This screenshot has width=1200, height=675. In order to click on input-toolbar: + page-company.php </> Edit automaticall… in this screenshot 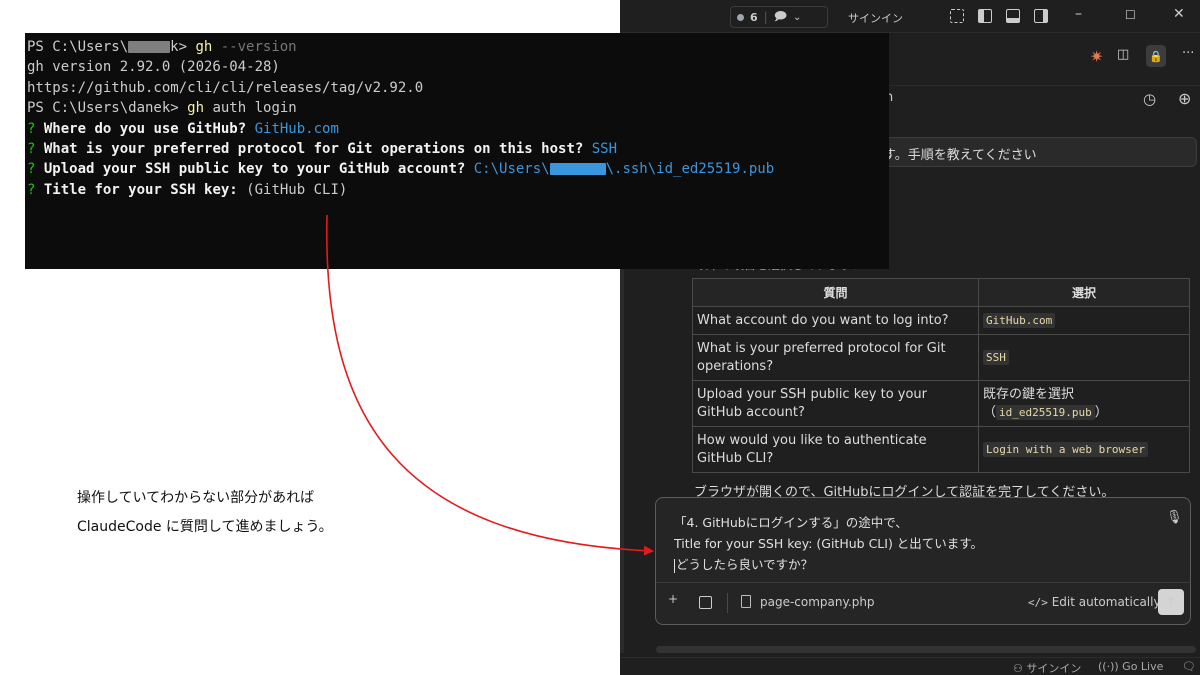, I will do `click(923, 603)`.